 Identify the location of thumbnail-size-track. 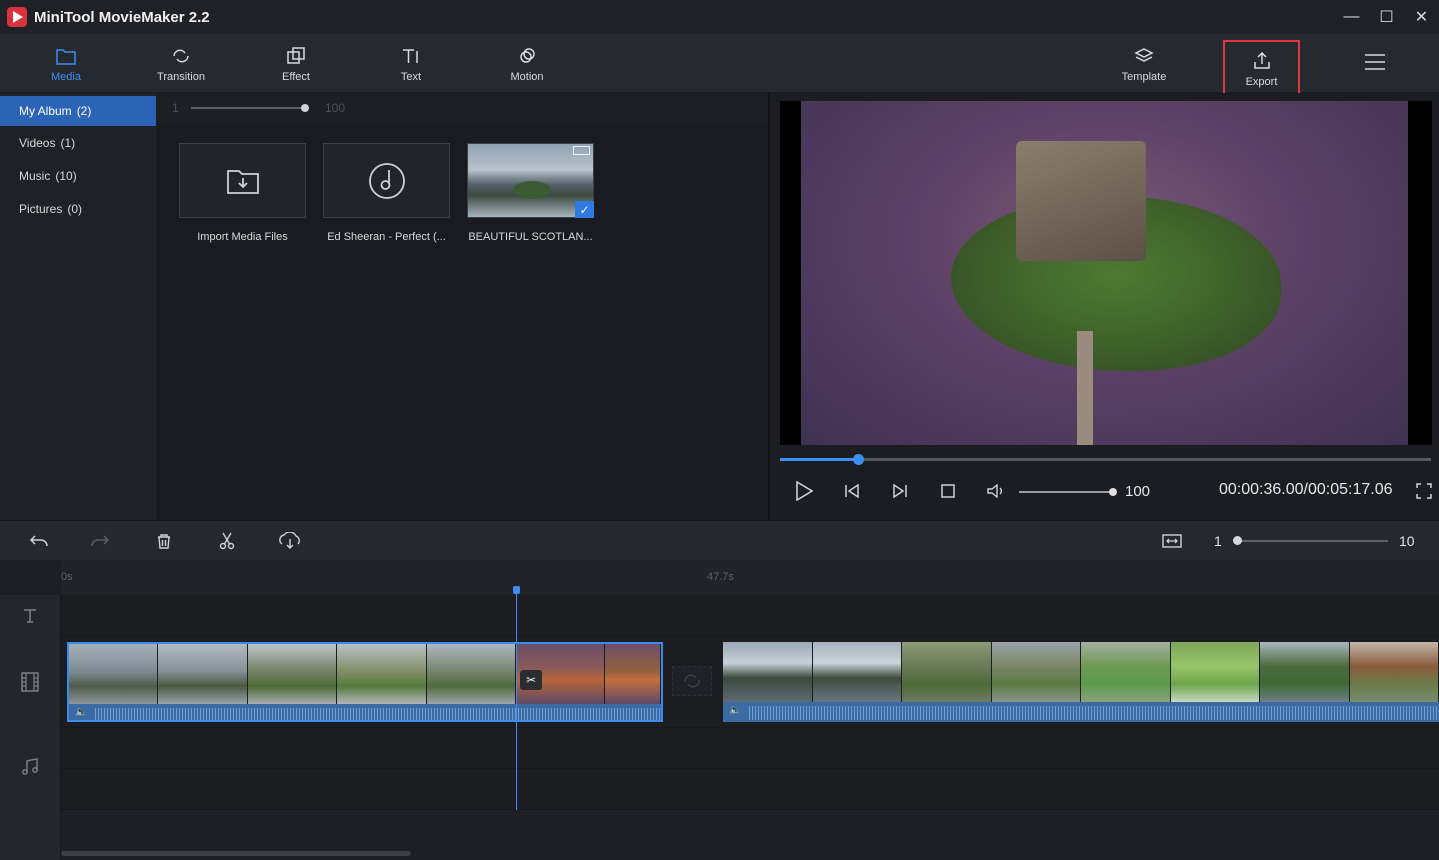
(248, 108).